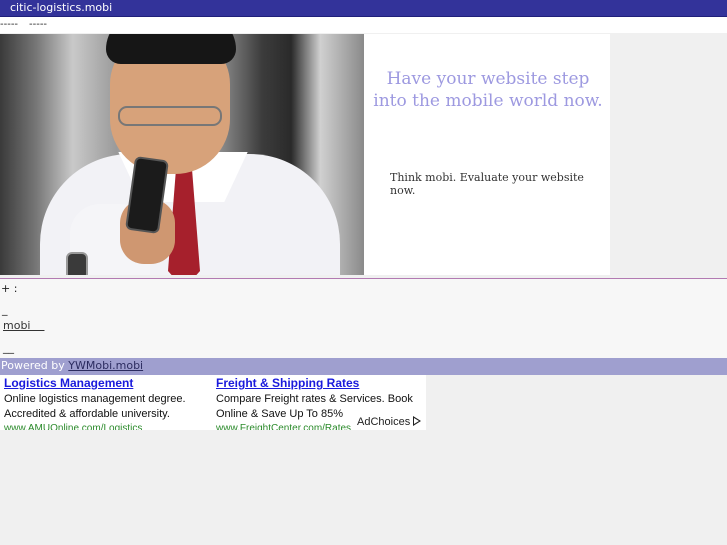 Image resolution: width=727 pixels, height=545 pixels. I want to click on info-line-4: __, so click(8, 347).